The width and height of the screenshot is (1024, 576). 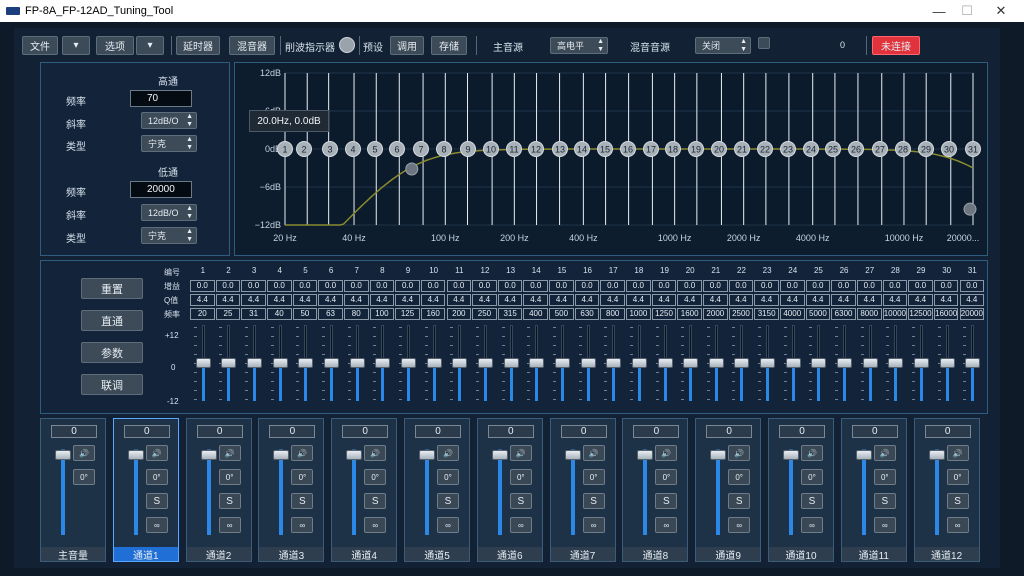 What do you see at coordinates (218, 554) in the screenshot?
I see `channel-name: 通道2` at bounding box center [218, 554].